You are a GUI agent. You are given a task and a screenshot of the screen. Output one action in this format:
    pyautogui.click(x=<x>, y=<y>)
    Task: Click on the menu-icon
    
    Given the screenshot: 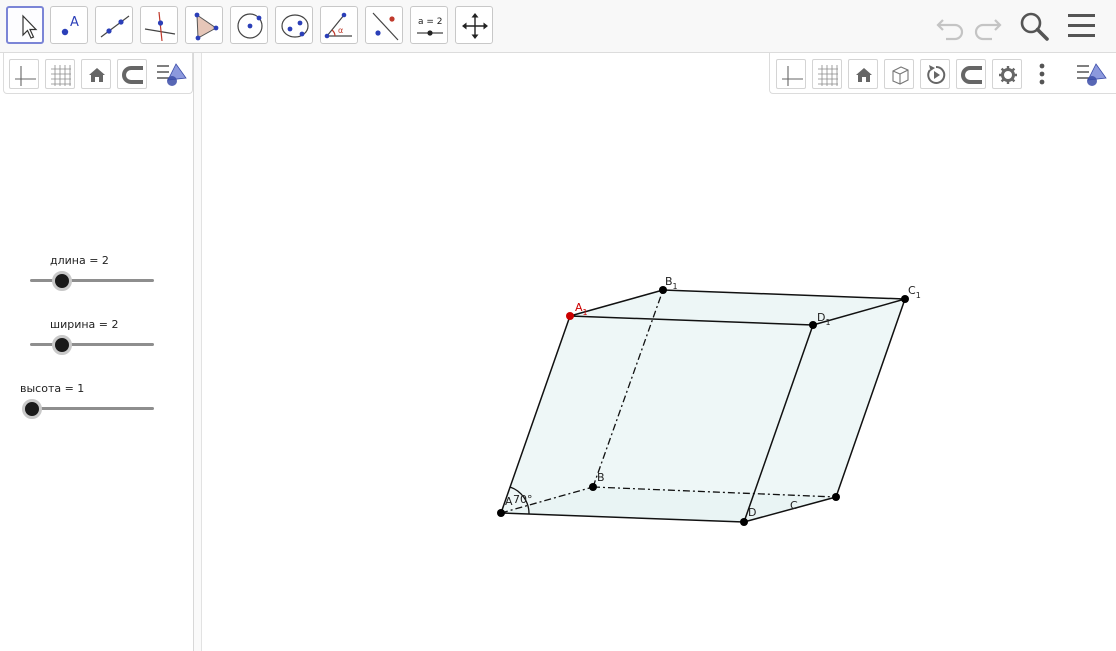 What is the action you would take?
    pyautogui.click(x=1083, y=26)
    